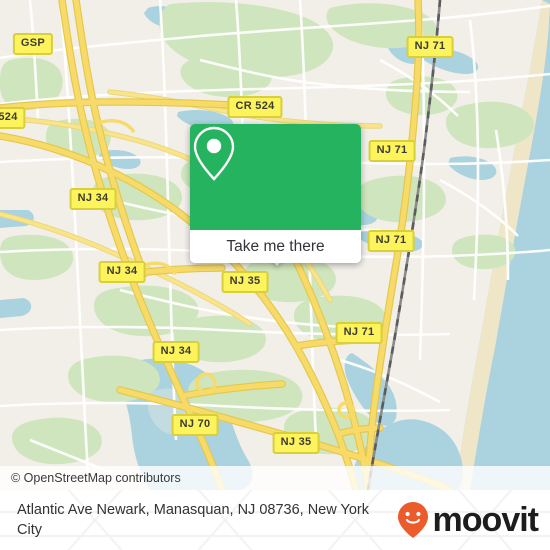 This screenshot has width=550, height=550. What do you see at coordinates (392, 151) in the screenshot?
I see `shield-nj71-upper: NJ 71` at bounding box center [392, 151].